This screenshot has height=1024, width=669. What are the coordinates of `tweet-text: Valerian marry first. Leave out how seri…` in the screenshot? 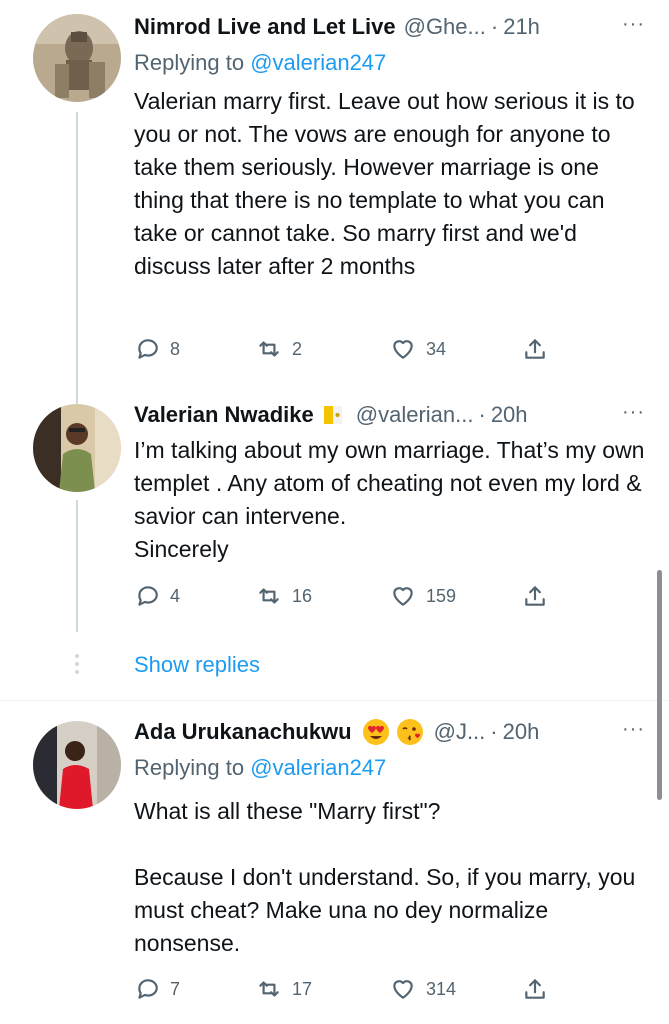 It's located at (384, 183).